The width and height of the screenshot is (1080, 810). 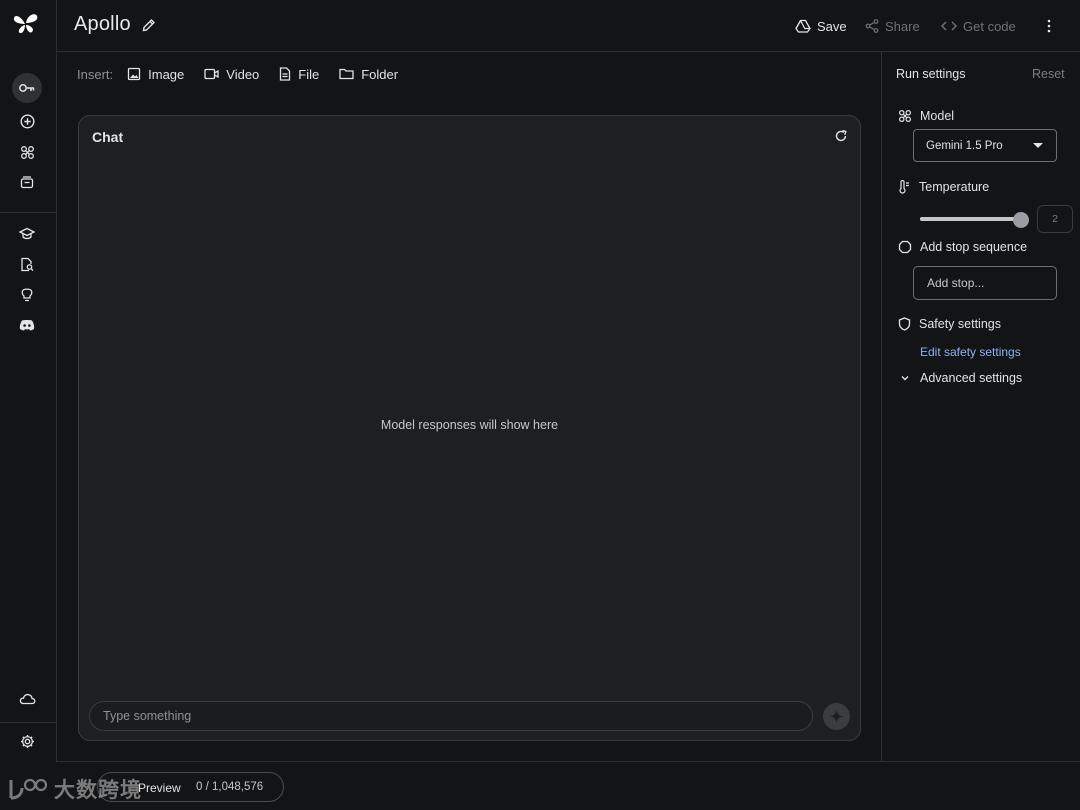 I want to click on stop-octagon-icon, so click(x=905, y=247).